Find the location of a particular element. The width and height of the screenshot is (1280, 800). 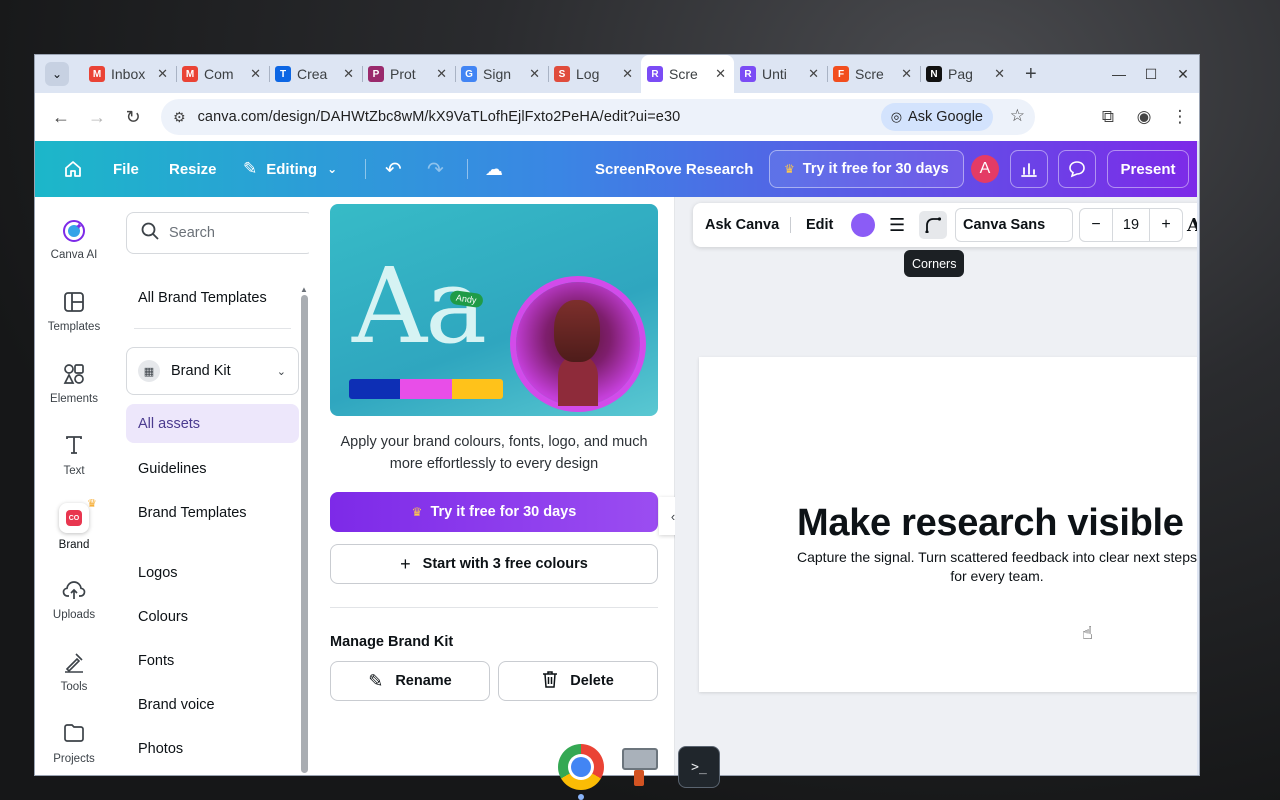

rail-label: Projects is located at coordinates (74, 759).